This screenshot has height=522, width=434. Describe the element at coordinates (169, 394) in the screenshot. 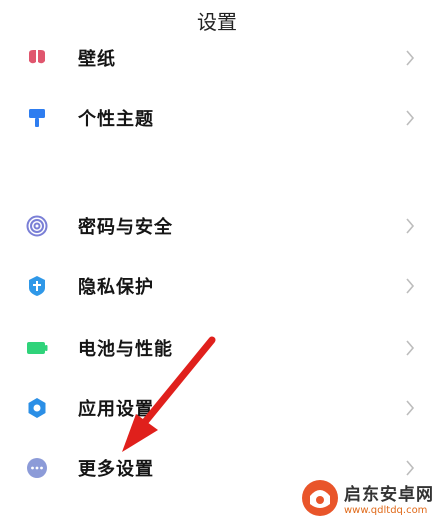

I see `red-arrow-annotation` at that location.